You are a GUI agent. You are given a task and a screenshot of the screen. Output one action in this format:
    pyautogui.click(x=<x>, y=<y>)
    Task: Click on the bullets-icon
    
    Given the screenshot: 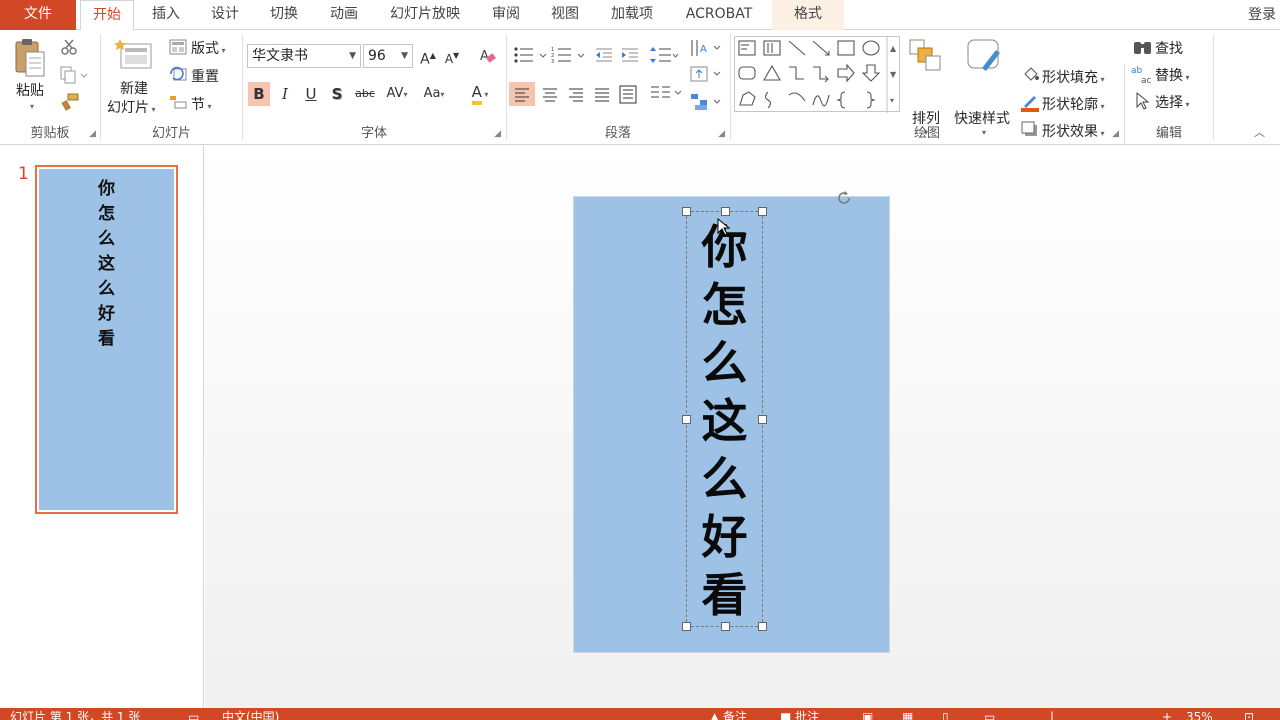 What is the action you would take?
    pyautogui.click(x=531, y=55)
    